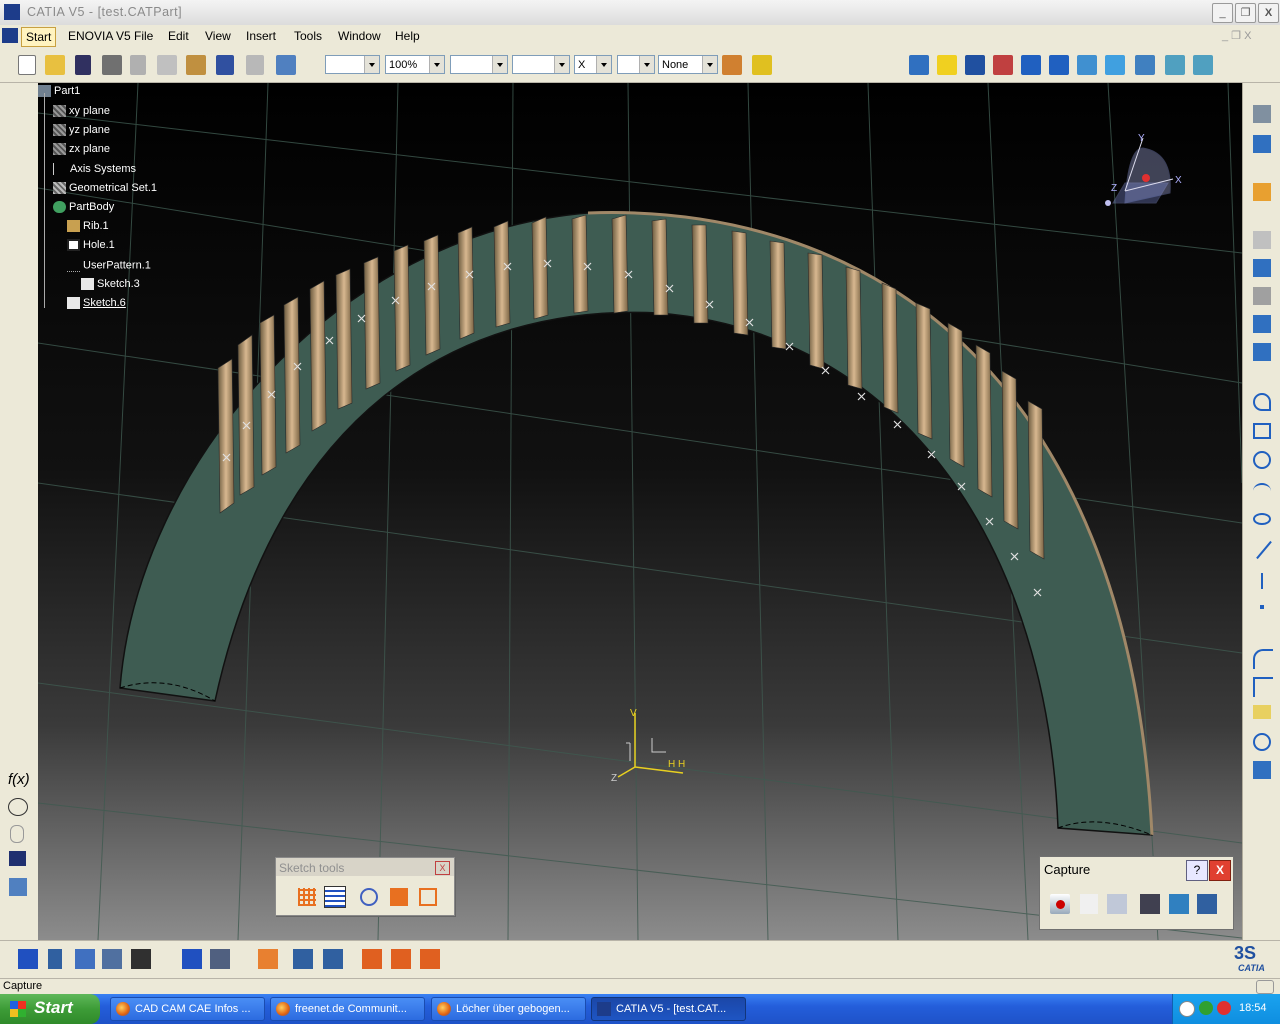 This screenshot has width=1280, height=1024. I want to click on project-3d-icon, so click(1262, 770).